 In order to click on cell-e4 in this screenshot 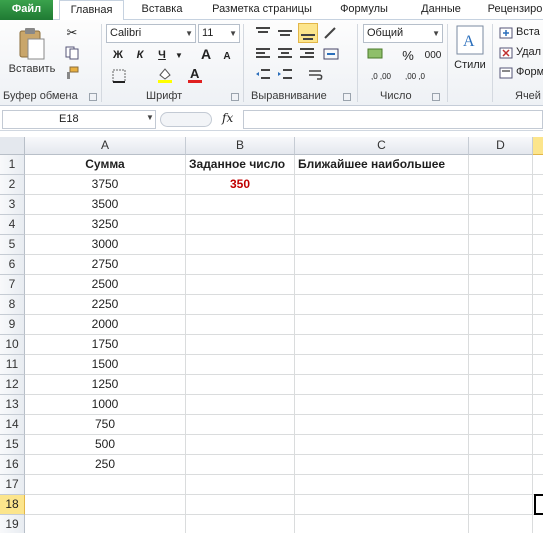, I will do `click(538, 225)`.